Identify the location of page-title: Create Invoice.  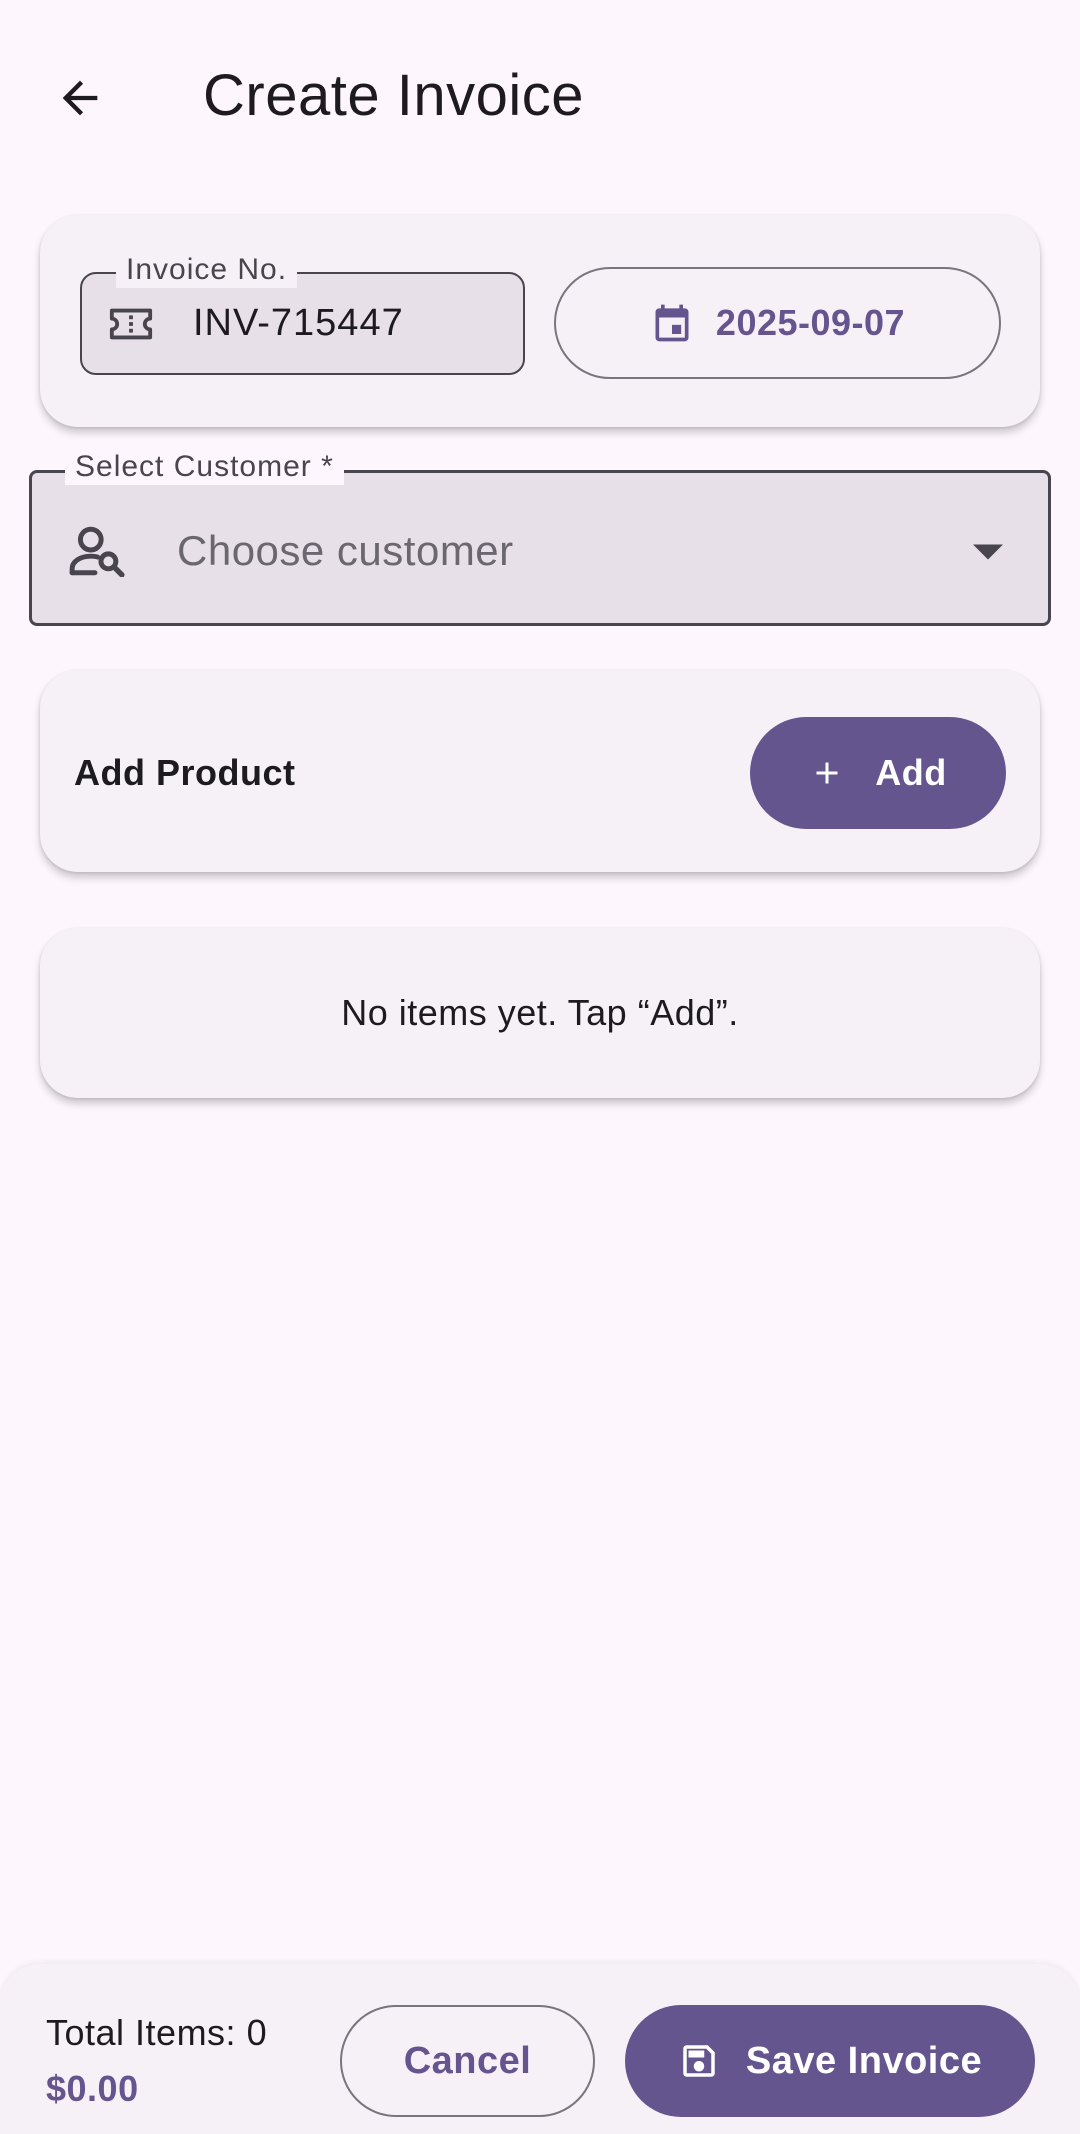
(393, 95).